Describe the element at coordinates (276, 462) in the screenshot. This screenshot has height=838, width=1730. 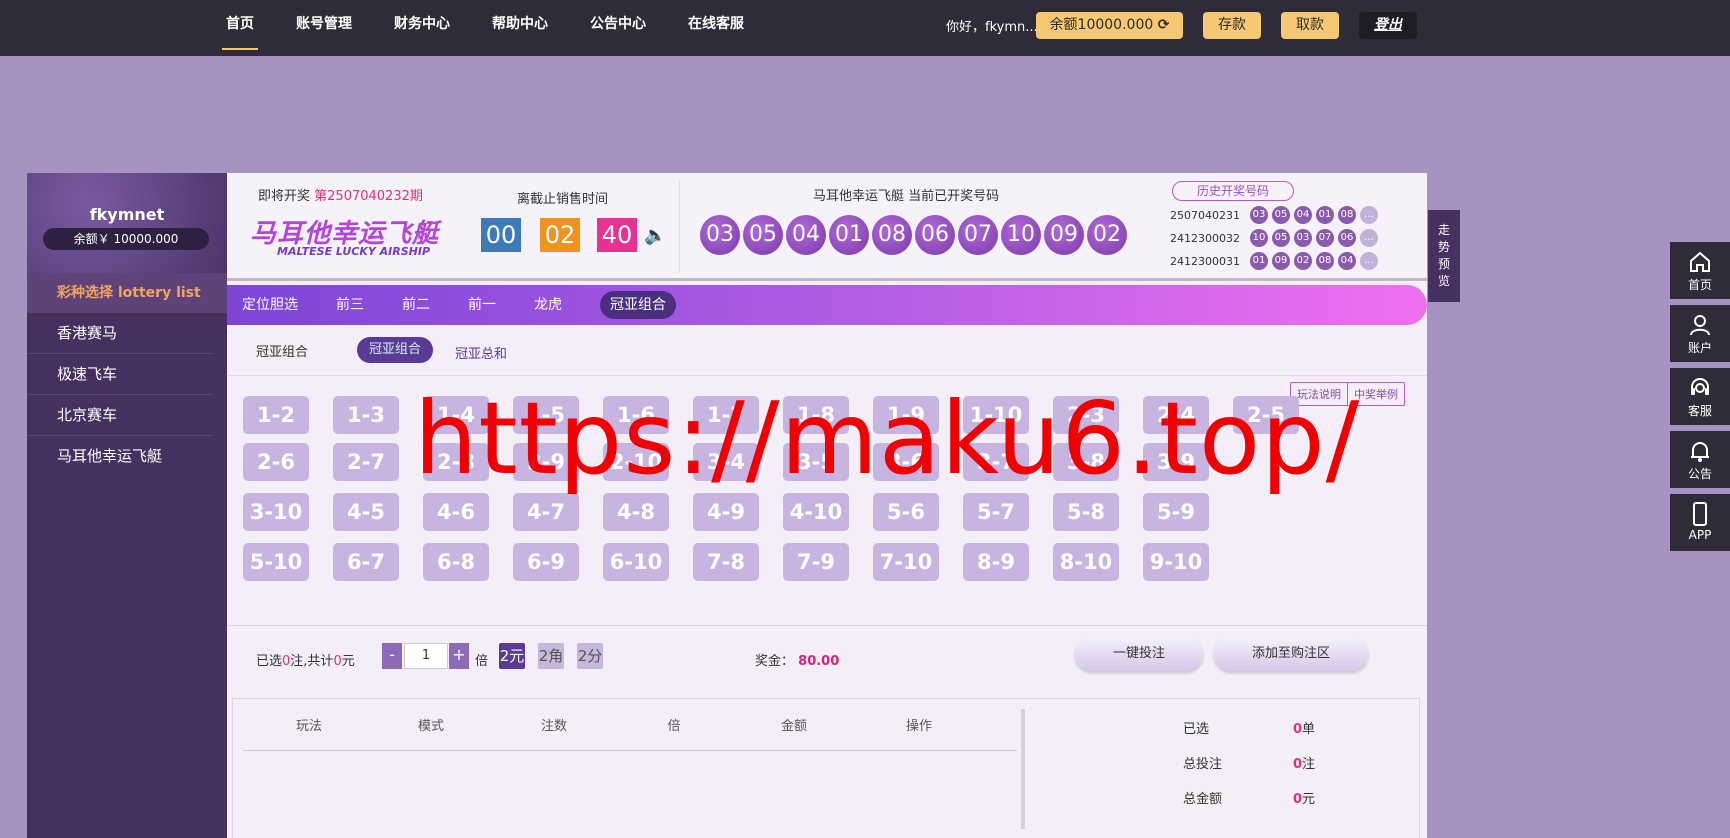
I see `pick-button: 2-6` at that location.